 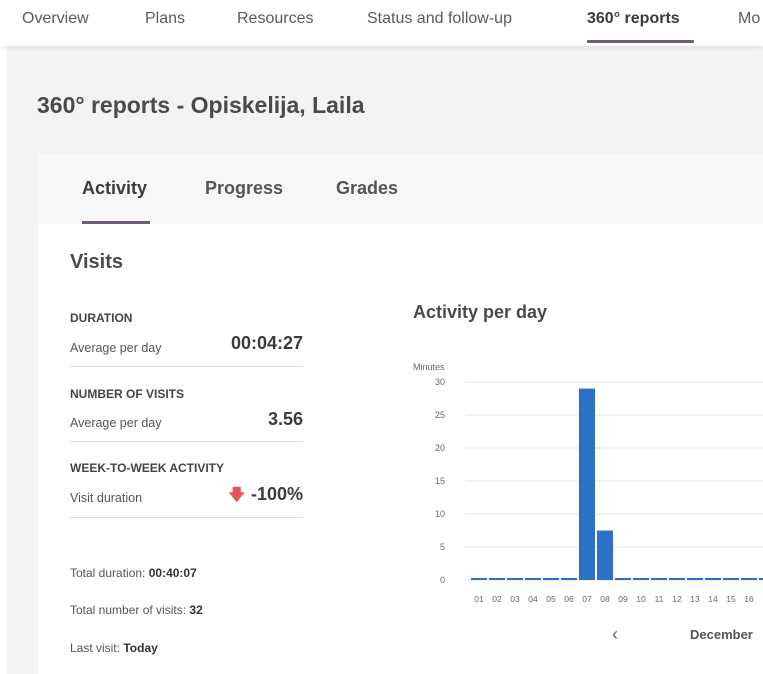 What do you see at coordinates (440, 514) in the screenshot?
I see `y-tick-label: 10` at bounding box center [440, 514].